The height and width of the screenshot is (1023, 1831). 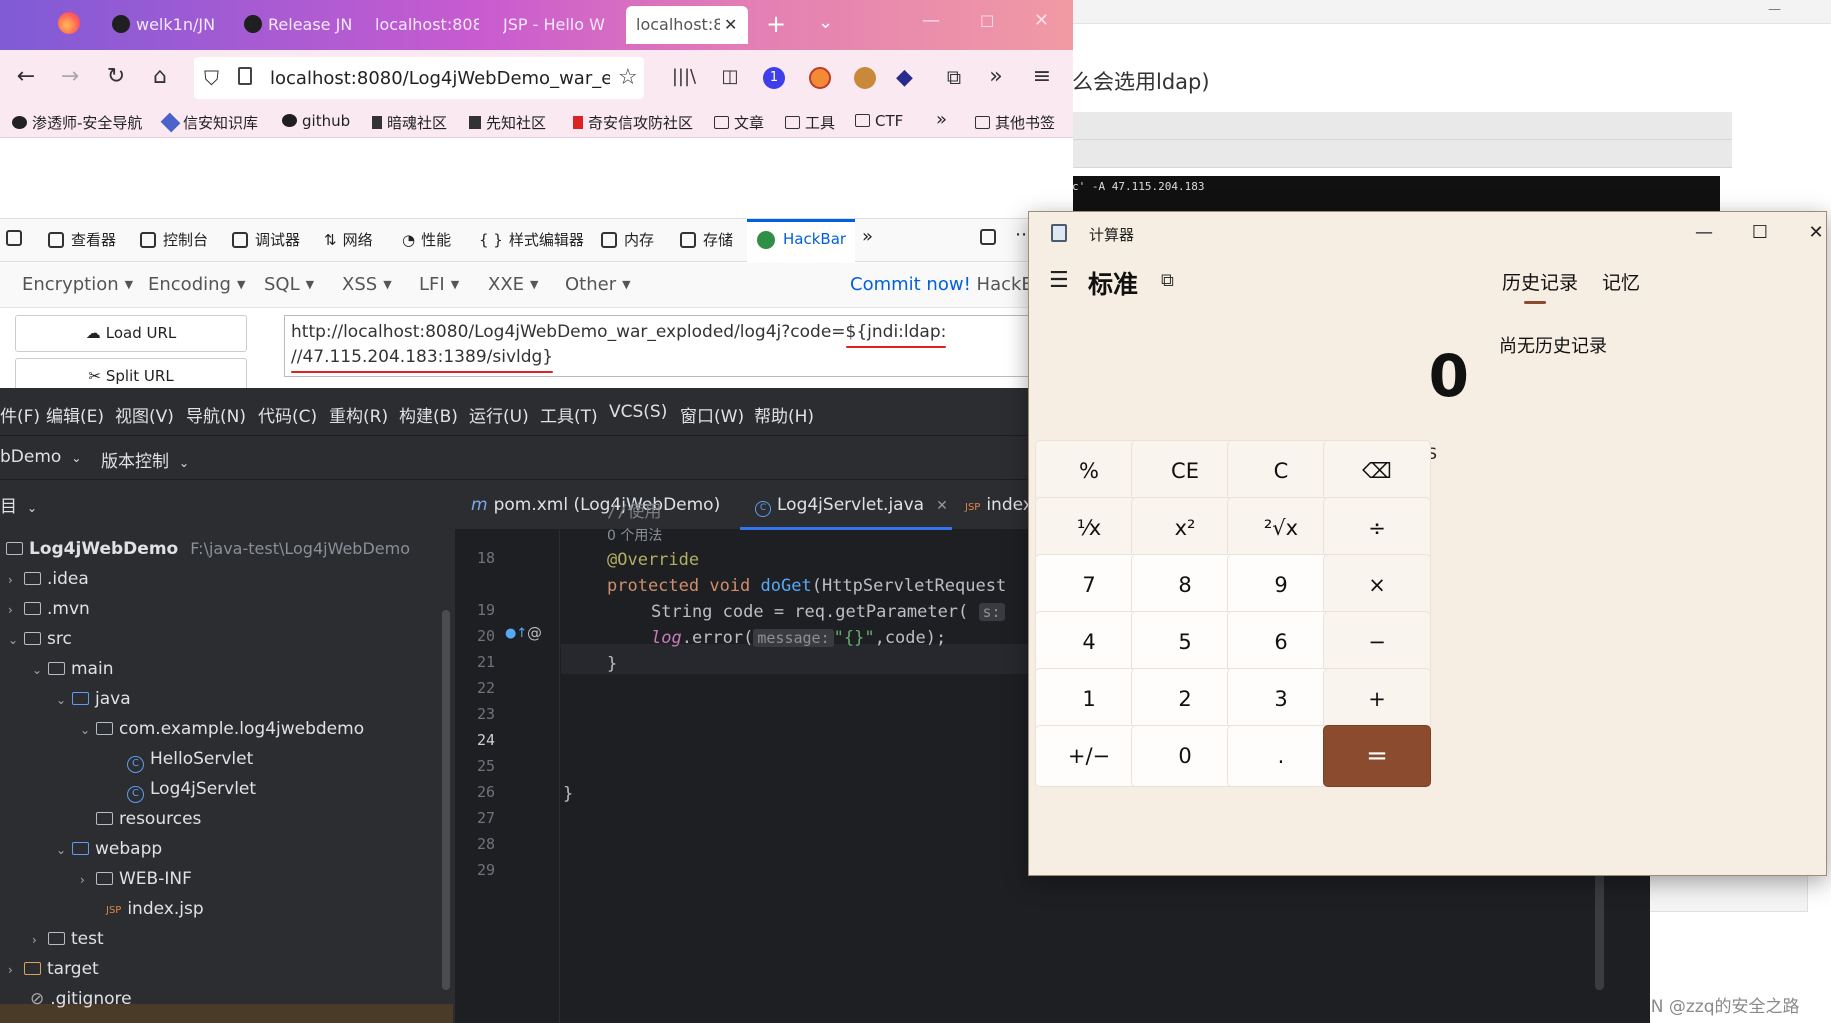 What do you see at coordinates (1185, 585) in the screenshot?
I see `digit-8-button: 8` at bounding box center [1185, 585].